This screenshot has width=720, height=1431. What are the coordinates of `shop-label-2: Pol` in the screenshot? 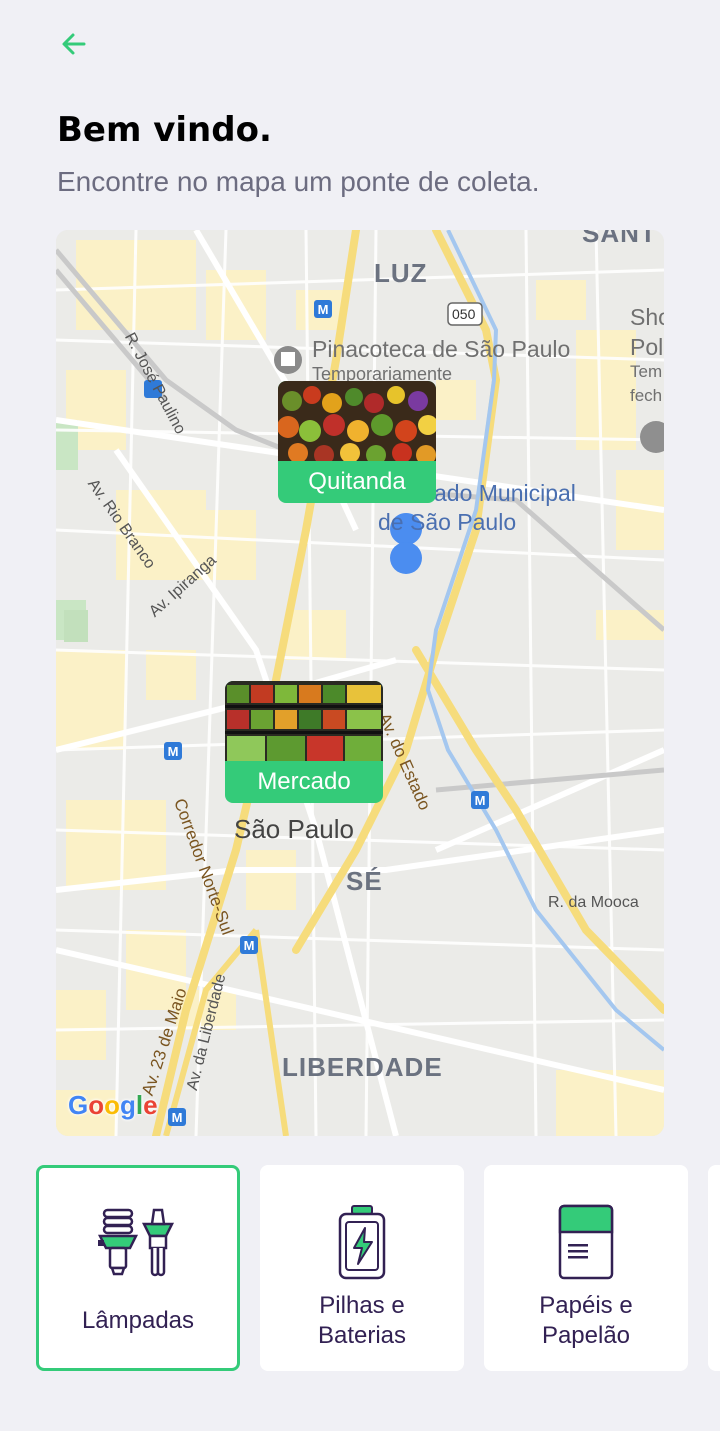 It's located at (647, 347).